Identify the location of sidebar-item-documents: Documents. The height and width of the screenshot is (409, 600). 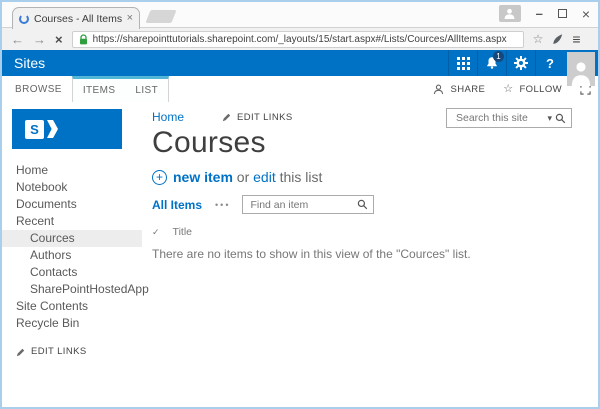
(72, 204).